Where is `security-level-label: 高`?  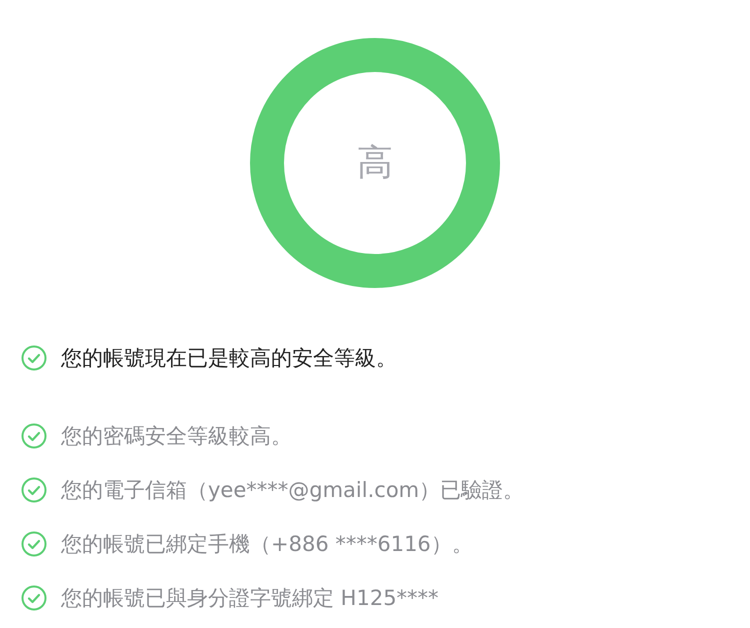 security-level-label: 高 is located at coordinates (375, 164).